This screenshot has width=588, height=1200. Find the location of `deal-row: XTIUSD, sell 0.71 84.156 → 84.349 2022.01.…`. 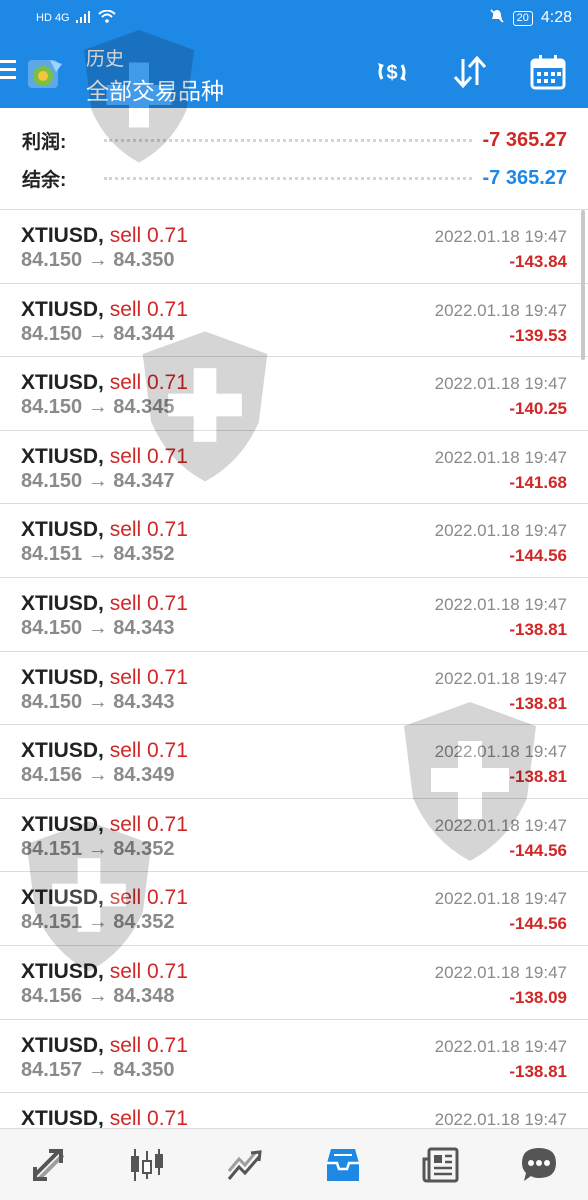

deal-row: XTIUSD, sell 0.71 84.156 → 84.349 2022.01.… is located at coordinates (294, 762).